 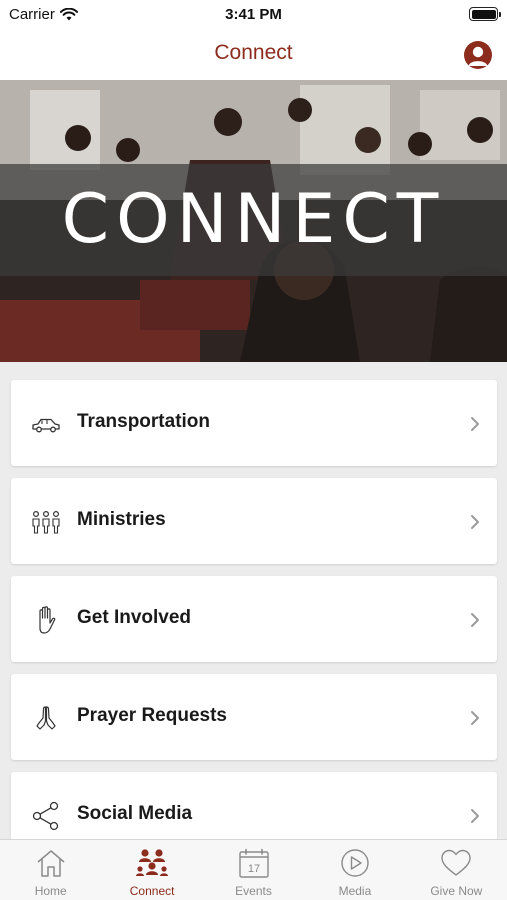 I want to click on page-title: Connect, so click(x=253, y=52).